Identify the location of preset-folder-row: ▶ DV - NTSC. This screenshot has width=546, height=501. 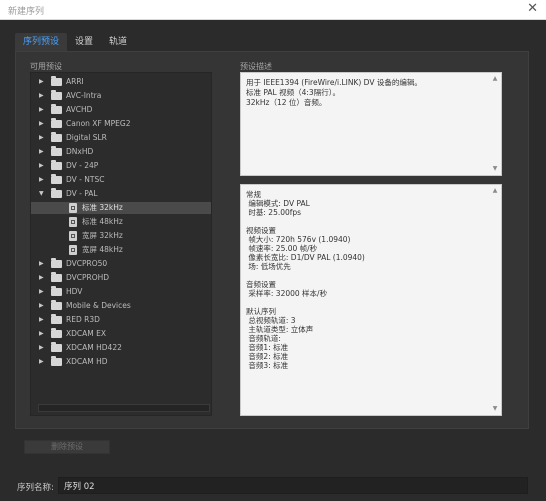
(121, 180).